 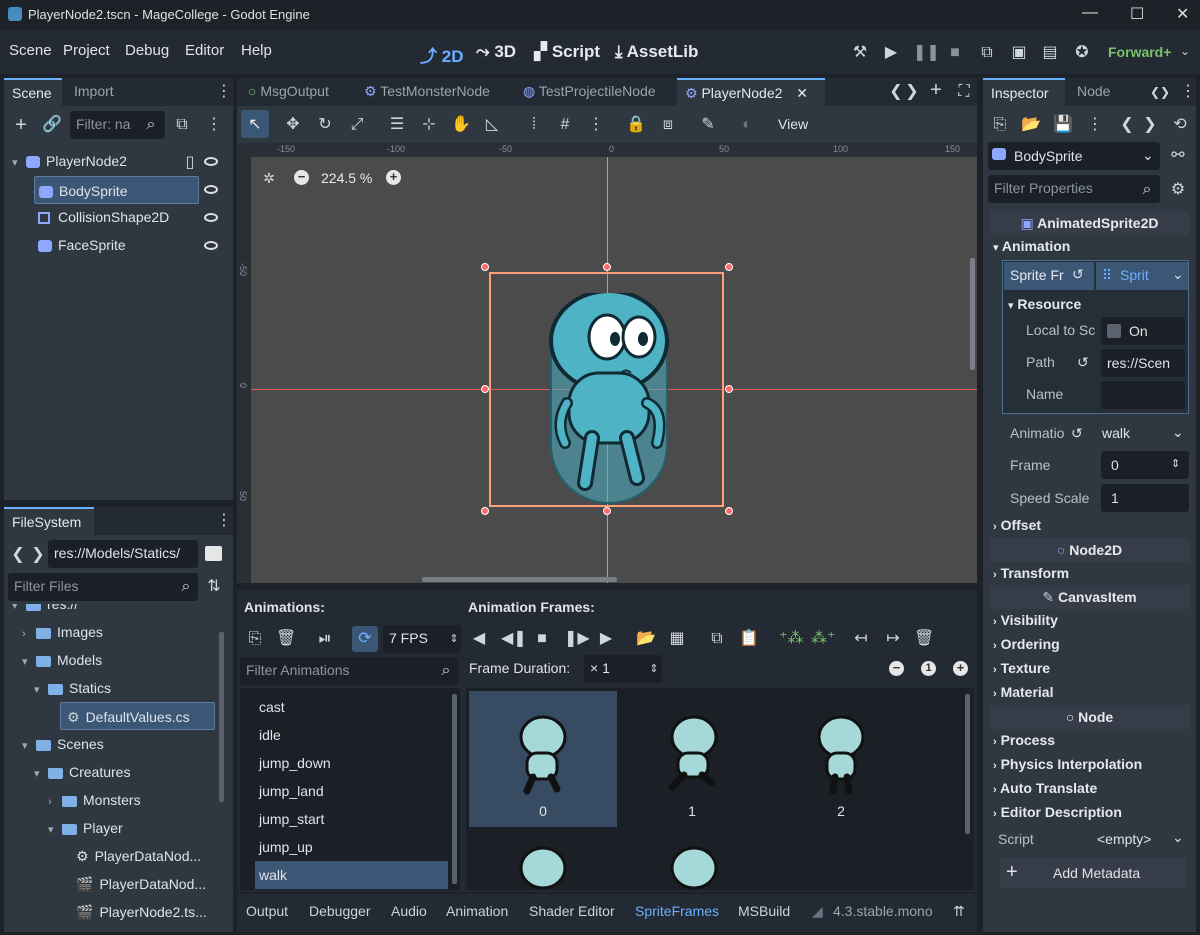 What do you see at coordinates (617, 400) in the screenshot?
I see `player-sprite` at bounding box center [617, 400].